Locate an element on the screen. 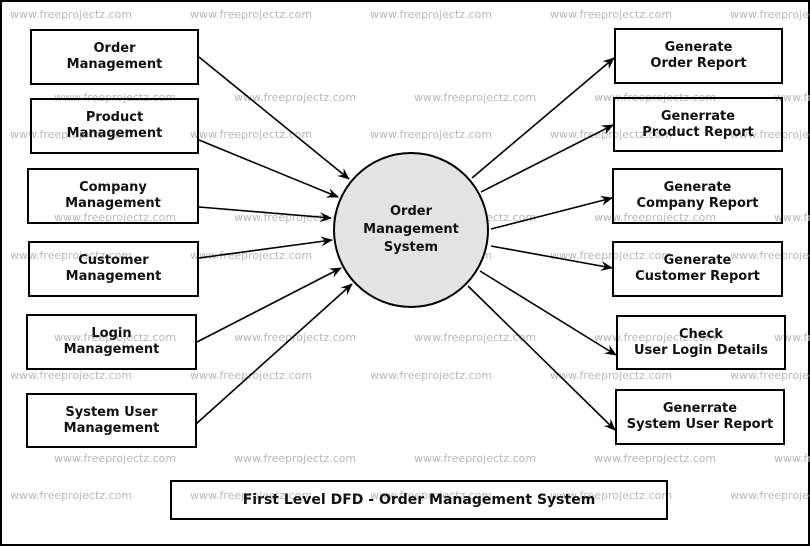 Image resolution: width=810 pixels, height=546 pixels. entity-label-line: System User Report is located at coordinates (700, 424).